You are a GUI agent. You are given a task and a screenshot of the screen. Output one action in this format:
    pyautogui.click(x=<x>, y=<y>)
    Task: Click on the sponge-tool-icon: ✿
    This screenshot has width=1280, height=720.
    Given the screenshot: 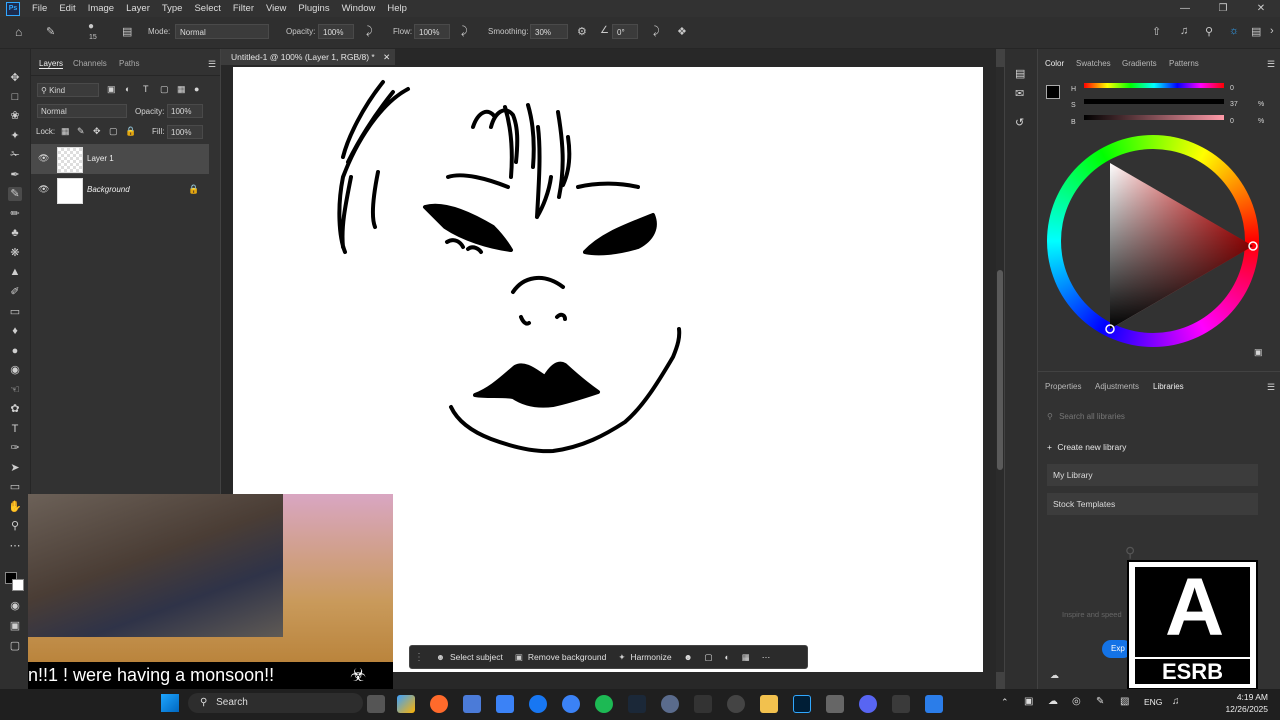 What is the action you would take?
    pyautogui.click(x=15, y=409)
    